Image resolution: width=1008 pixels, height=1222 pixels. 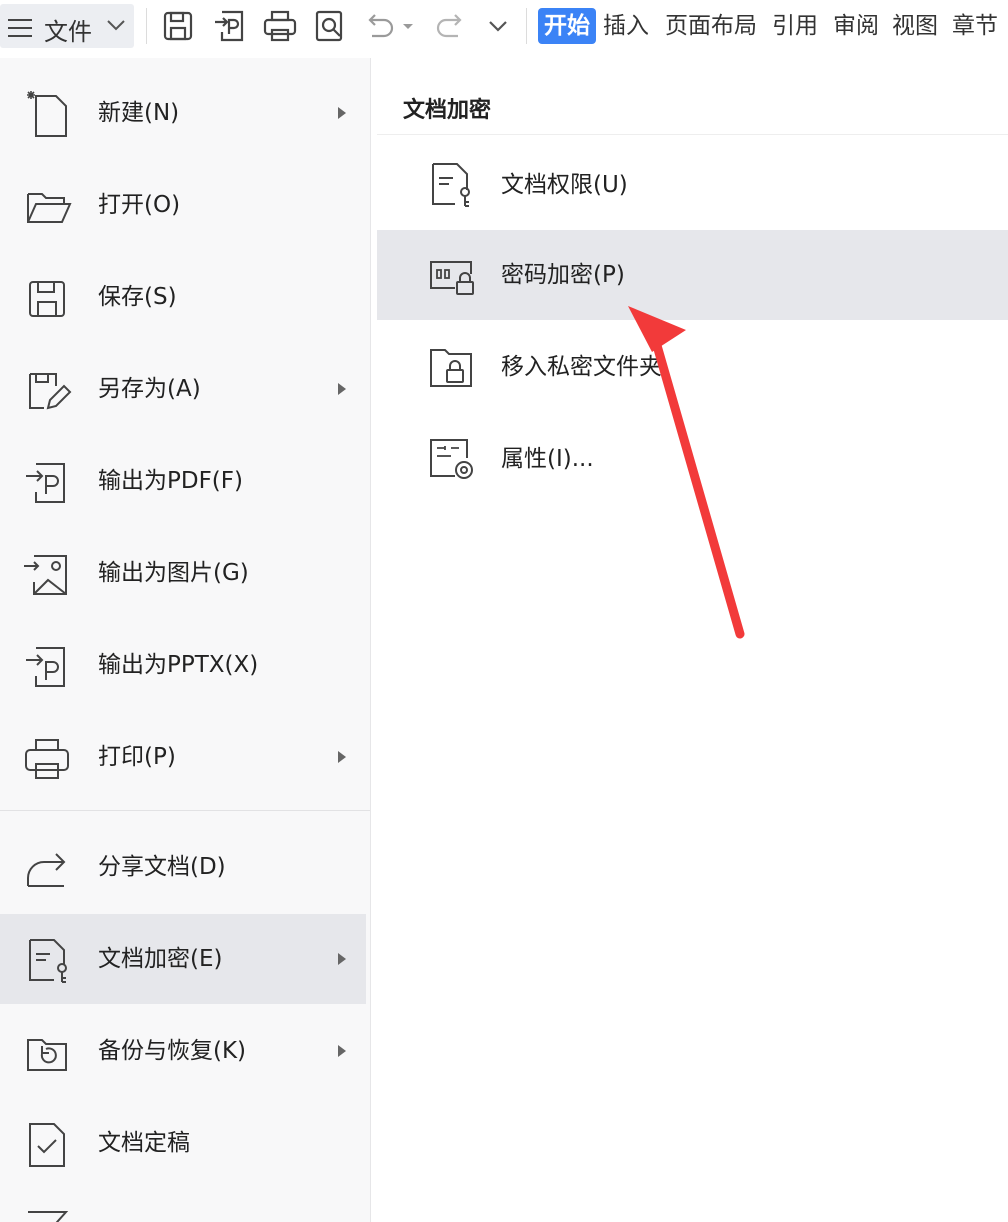 What do you see at coordinates (144, 1143) in the screenshot?
I see `menu-item-label: 文档定稿` at bounding box center [144, 1143].